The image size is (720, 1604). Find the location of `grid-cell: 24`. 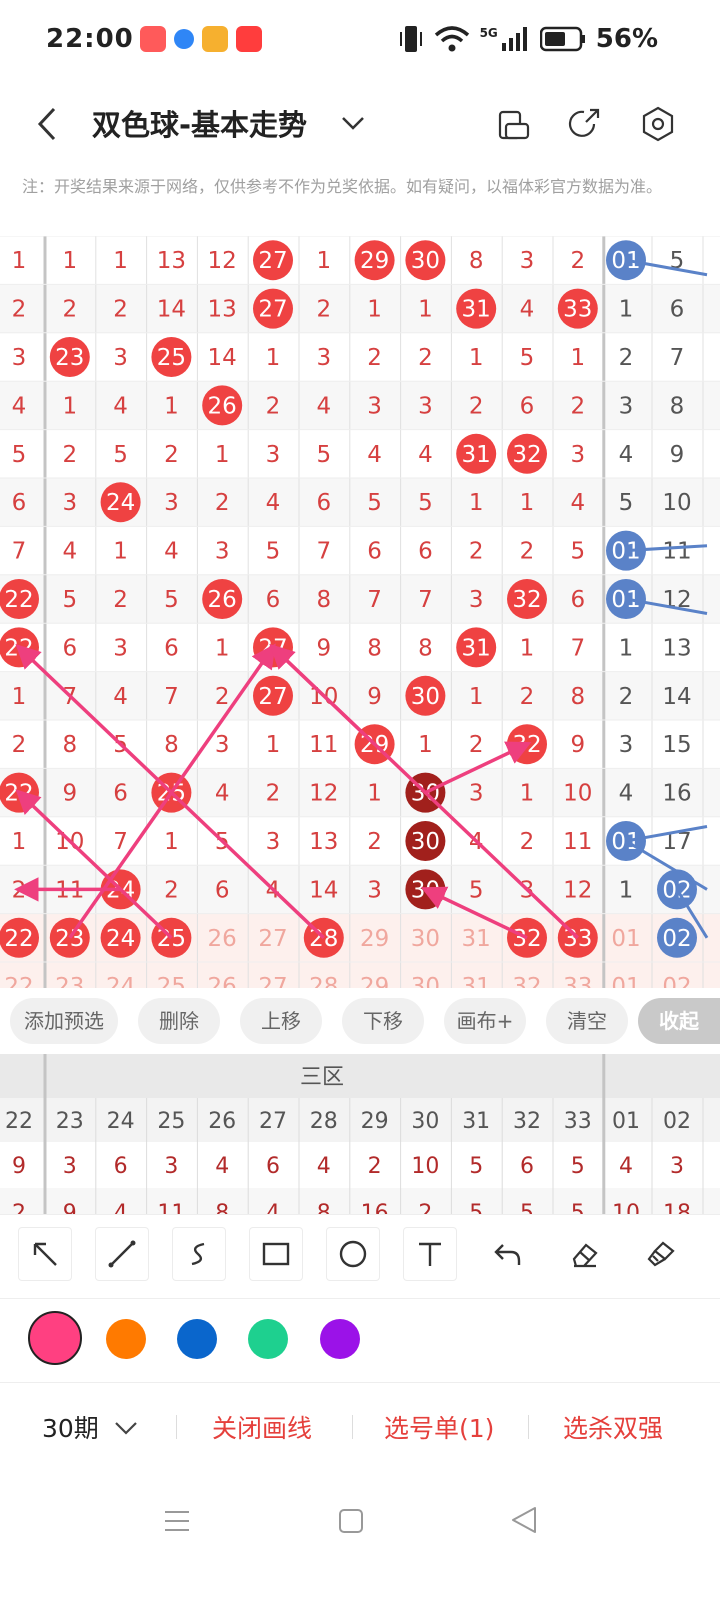

grid-cell: 24 is located at coordinates (120, 981).